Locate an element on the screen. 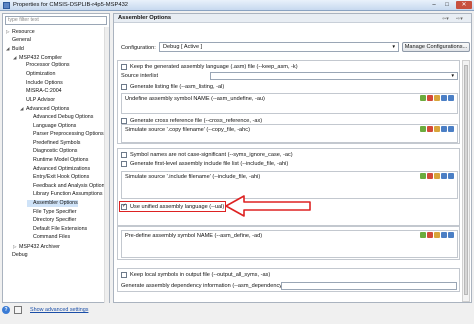  properties-window-icon is located at coordinates (6, 5).